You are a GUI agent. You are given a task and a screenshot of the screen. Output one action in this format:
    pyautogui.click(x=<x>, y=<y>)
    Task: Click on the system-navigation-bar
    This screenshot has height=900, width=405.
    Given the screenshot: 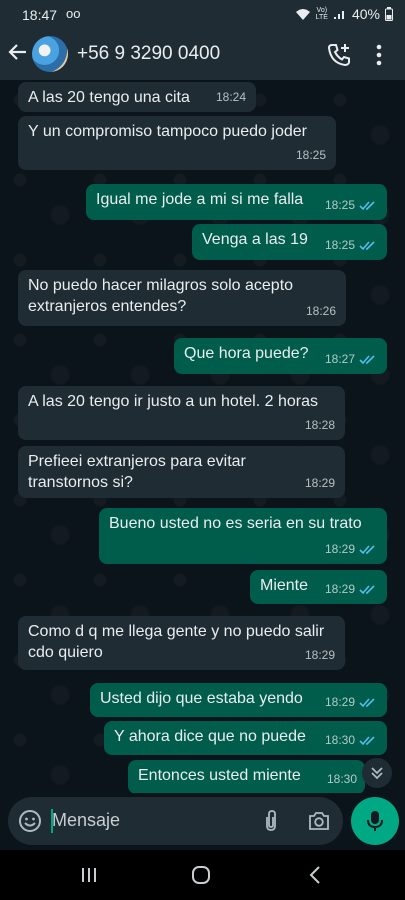 What is the action you would take?
    pyautogui.click(x=202, y=875)
    